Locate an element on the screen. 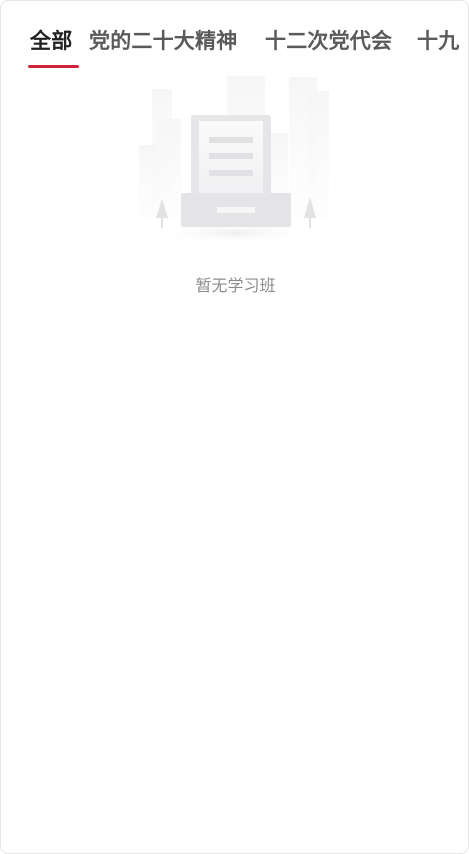  empty-document-icon is located at coordinates (234, 160).